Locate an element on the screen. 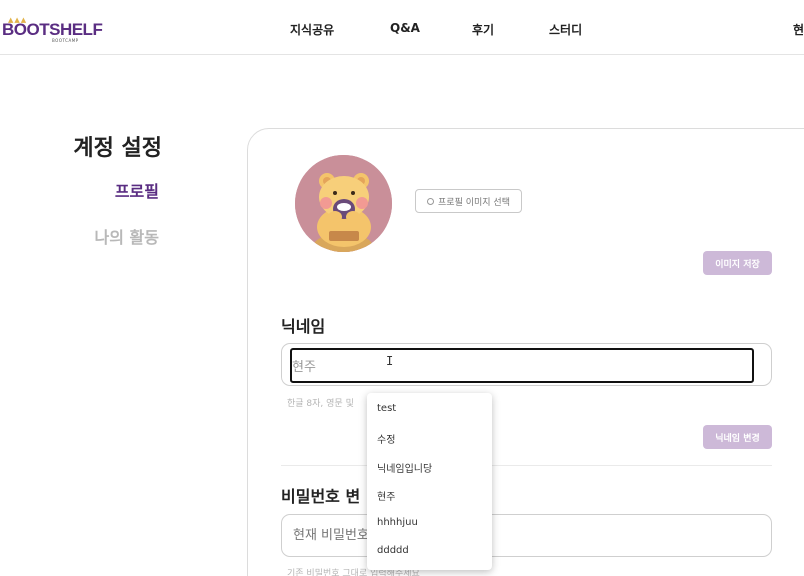  logo-subtext: BOOTCAMP is located at coordinates (65, 40).